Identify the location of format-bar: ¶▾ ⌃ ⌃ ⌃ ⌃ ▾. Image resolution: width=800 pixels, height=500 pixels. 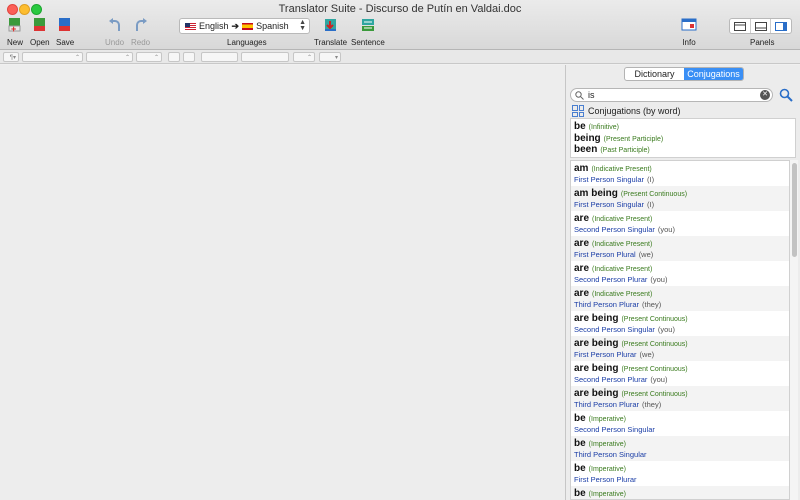
(400, 57).